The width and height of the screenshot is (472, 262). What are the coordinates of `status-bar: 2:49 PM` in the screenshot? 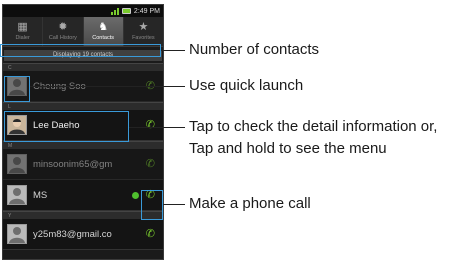 It's located at (83, 11).